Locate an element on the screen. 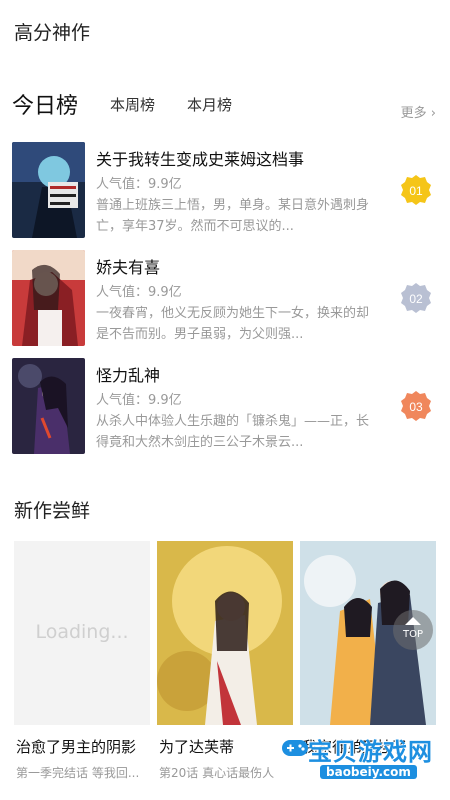 This screenshot has height=800, width=450. tab-monthly-ranking: 本月榜 is located at coordinates (209, 104).